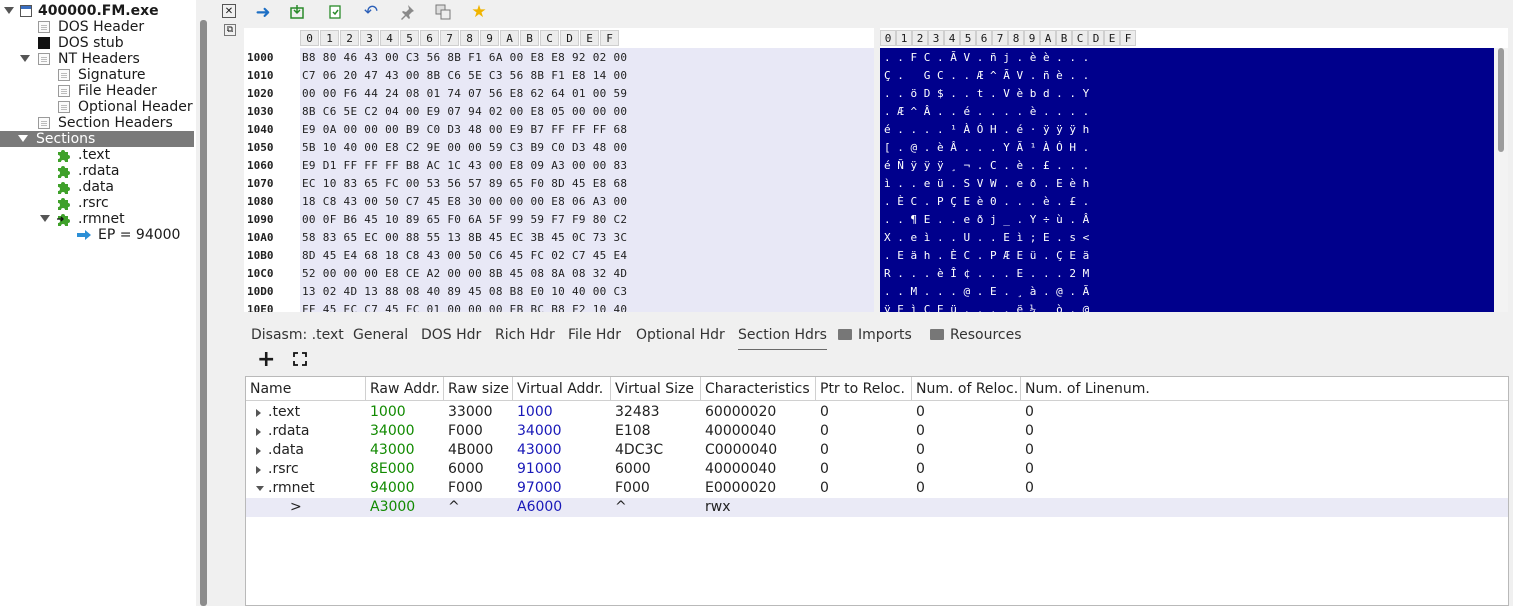 Image resolution: width=1513 pixels, height=606 pixels. What do you see at coordinates (986, 129) in the screenshot?
I see `ascii-row-text: é . . . . ¹ À Ó H . é · ÿ ÿ ÿ h` at bounding box center [986, 129].